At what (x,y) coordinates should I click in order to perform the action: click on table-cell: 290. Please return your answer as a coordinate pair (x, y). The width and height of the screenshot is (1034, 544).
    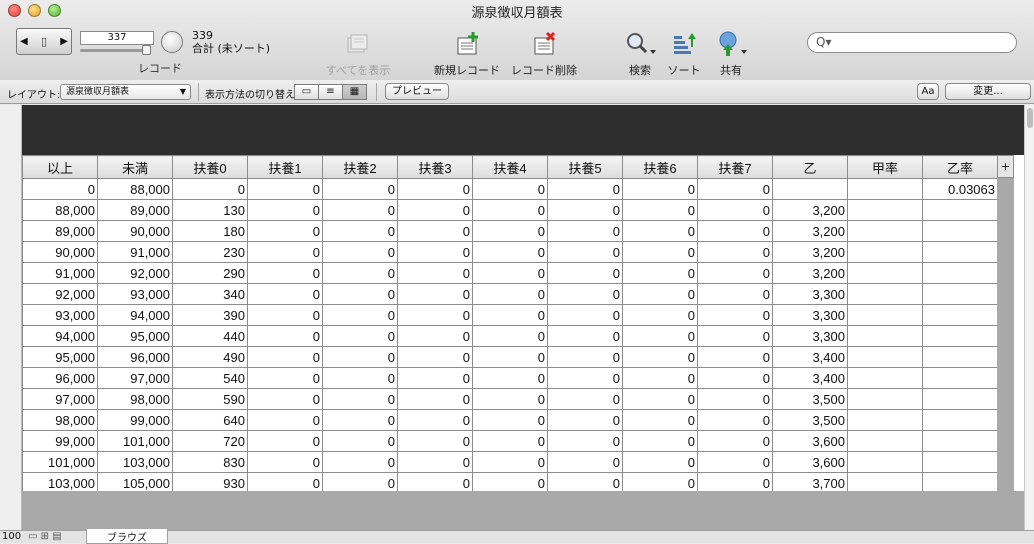
    Looking at the image, I should click on (210, 273).